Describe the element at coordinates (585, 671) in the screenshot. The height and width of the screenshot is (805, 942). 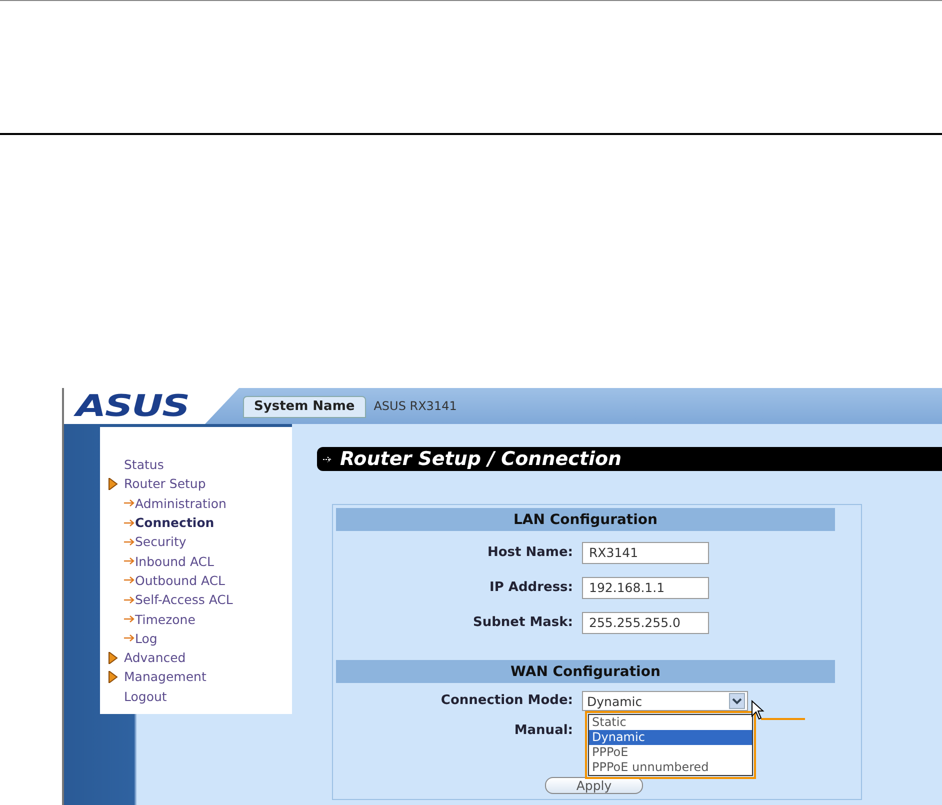
I see `section-header: WAN Configuration` at that location.